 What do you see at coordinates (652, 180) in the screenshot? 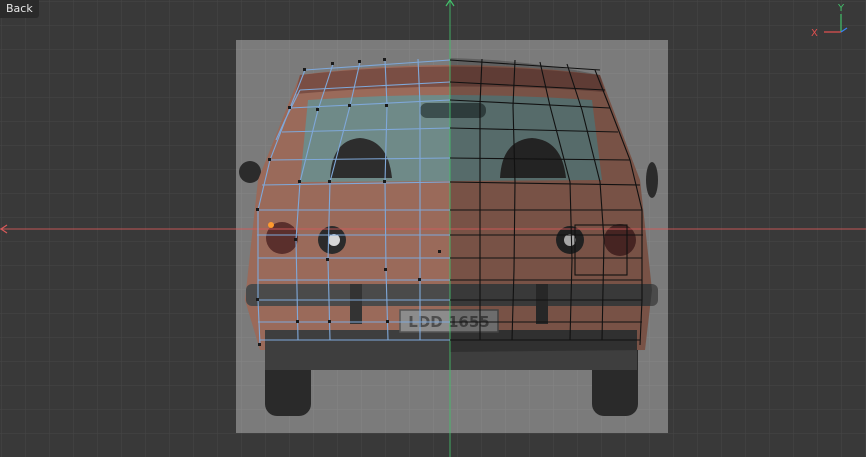
I see `side-mirror-right` at bounding box center [652, 180].